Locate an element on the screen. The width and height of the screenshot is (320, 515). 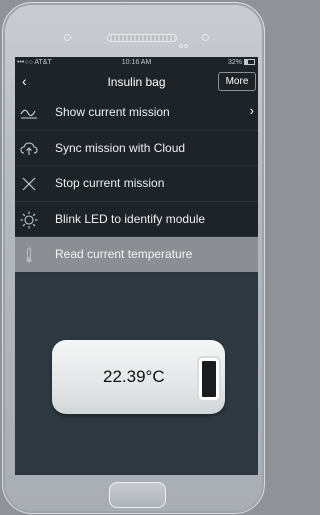
camera-icon is located at coordinates (67, 37).